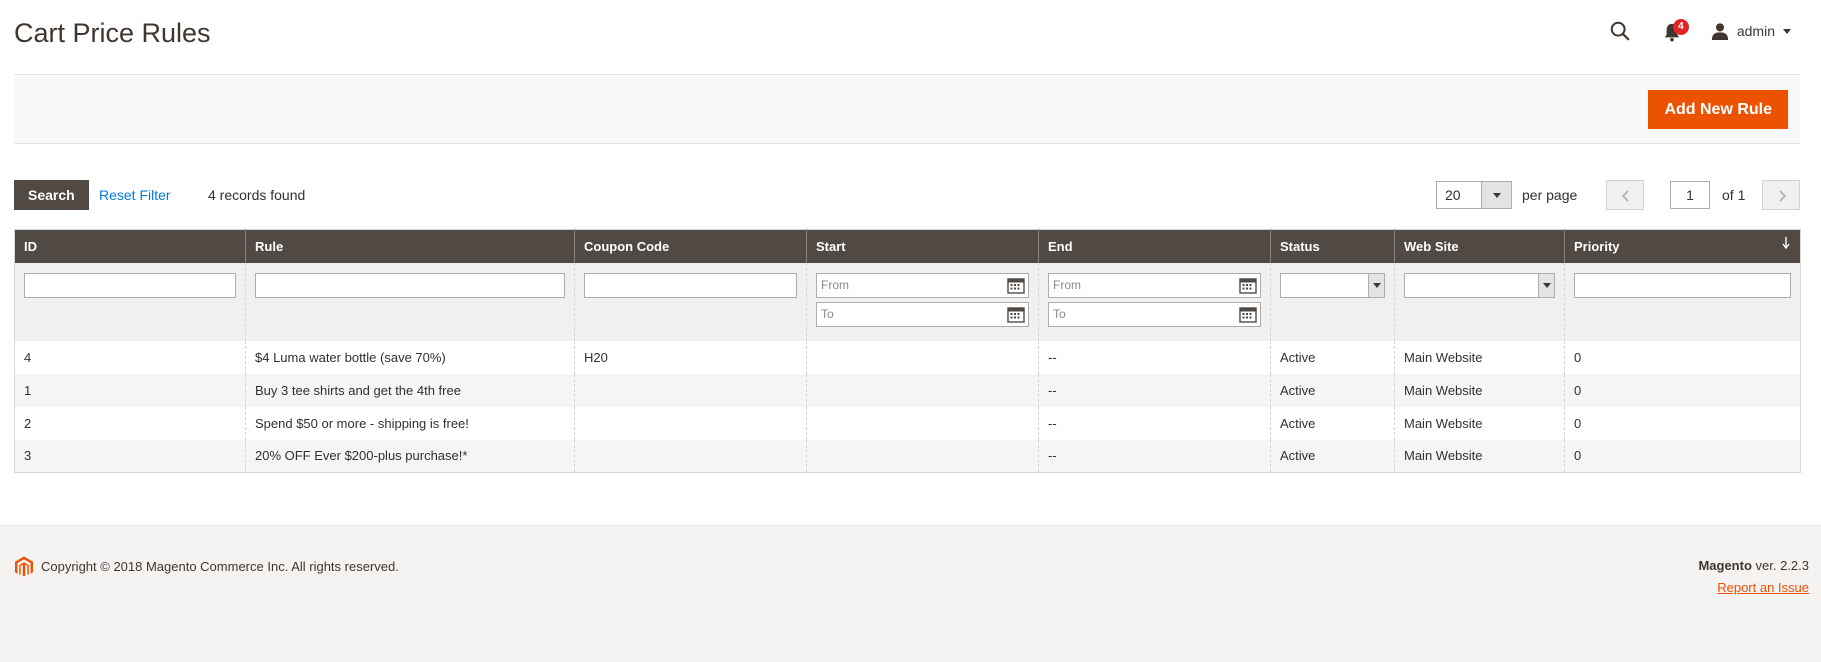 This screenshot has width=1821, height=662. Describe the element at coordinates (112, 33) in the screenshot. I see `page-title: Cart Price Rules` at that location.